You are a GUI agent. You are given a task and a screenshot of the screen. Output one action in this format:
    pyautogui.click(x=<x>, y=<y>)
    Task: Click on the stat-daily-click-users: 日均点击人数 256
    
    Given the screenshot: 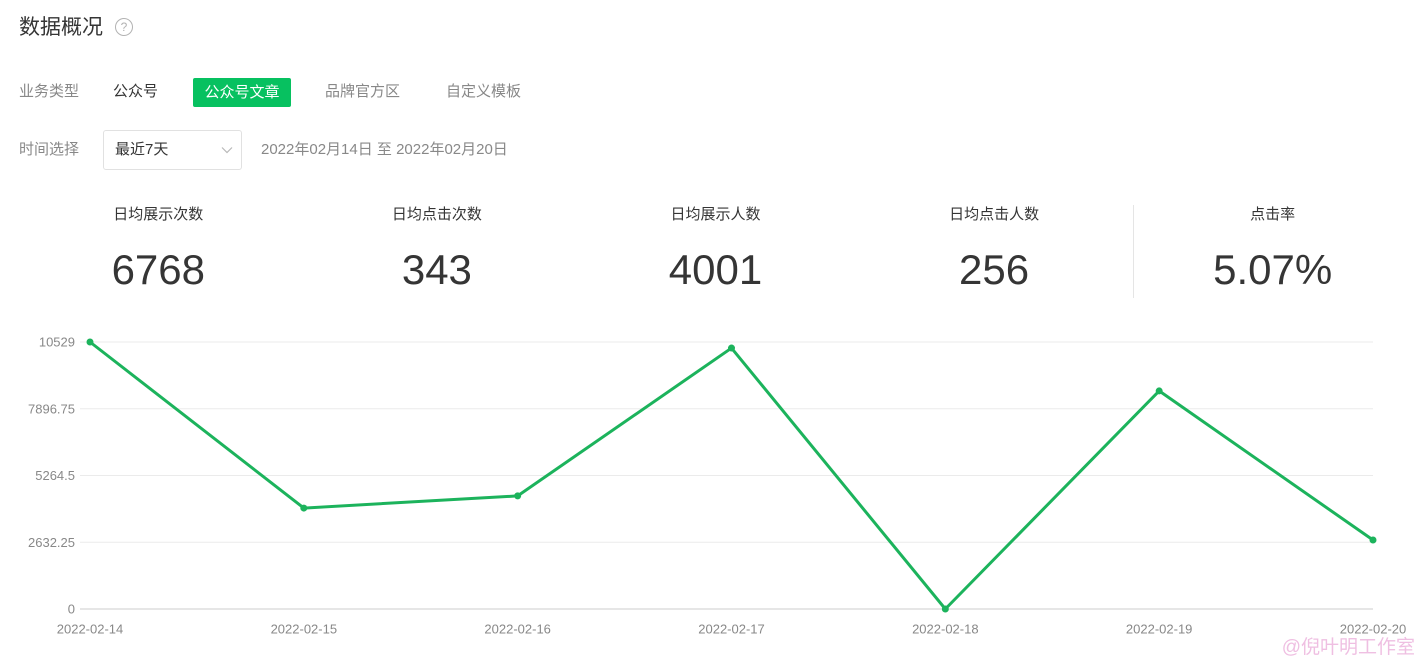 What is the action you would take?
    pyautogui.click(x=994, y=250)
    